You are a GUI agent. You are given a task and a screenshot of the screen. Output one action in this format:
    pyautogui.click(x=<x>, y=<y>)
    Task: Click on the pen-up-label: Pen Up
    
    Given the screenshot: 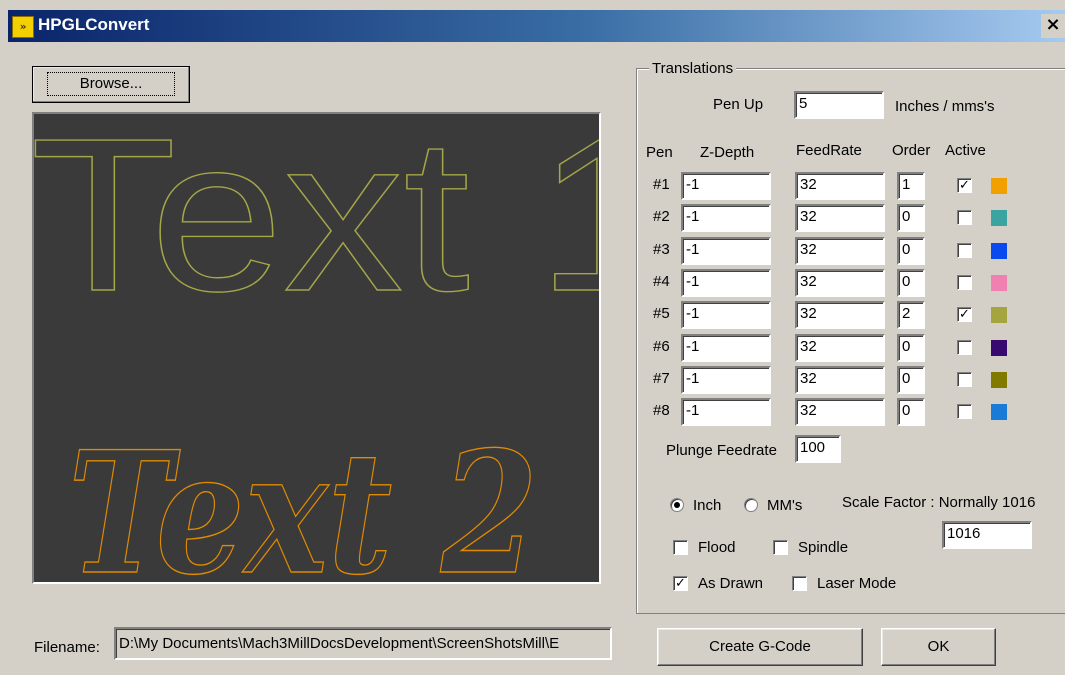 What is the action you would take?
    pyautogui.click(x=738, y=104)
    